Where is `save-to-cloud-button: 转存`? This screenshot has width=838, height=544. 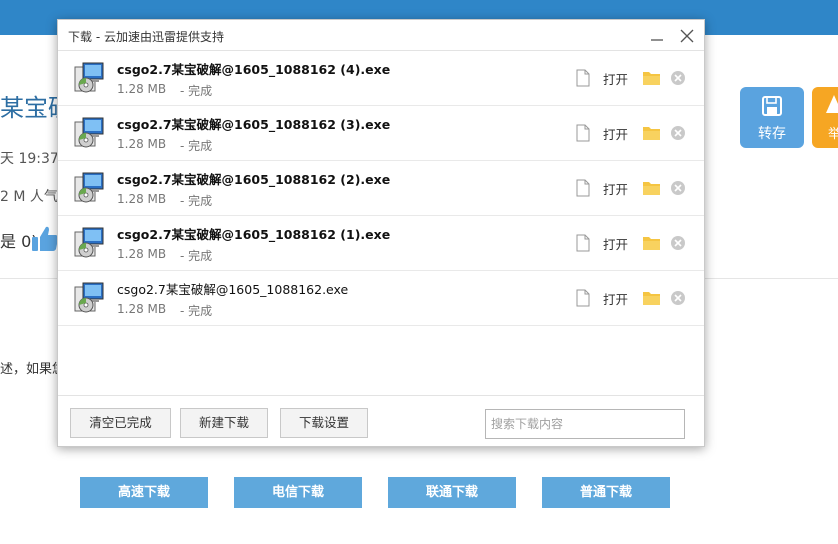 save-to-cloud-button: 转存 is located at coordinates (772, 117).